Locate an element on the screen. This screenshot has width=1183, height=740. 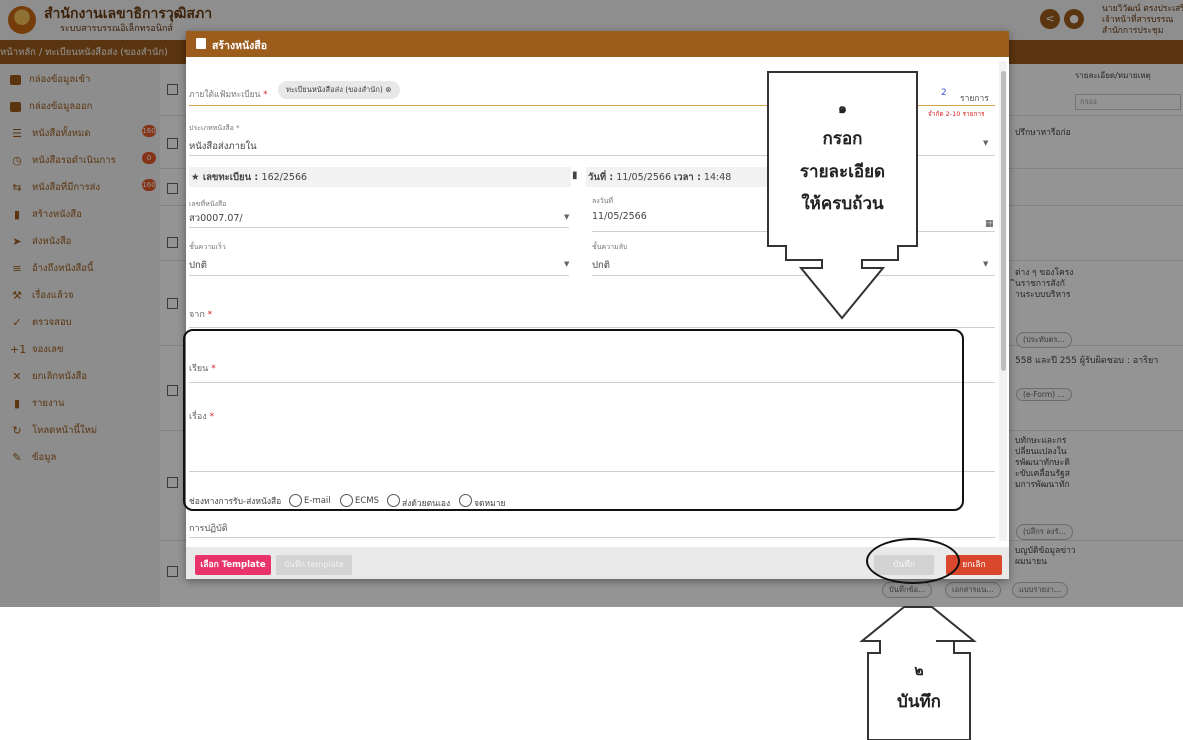
reg-no-row: ★ เลขทะเบียน : 162/2566 is located at coordinates (249, 177).